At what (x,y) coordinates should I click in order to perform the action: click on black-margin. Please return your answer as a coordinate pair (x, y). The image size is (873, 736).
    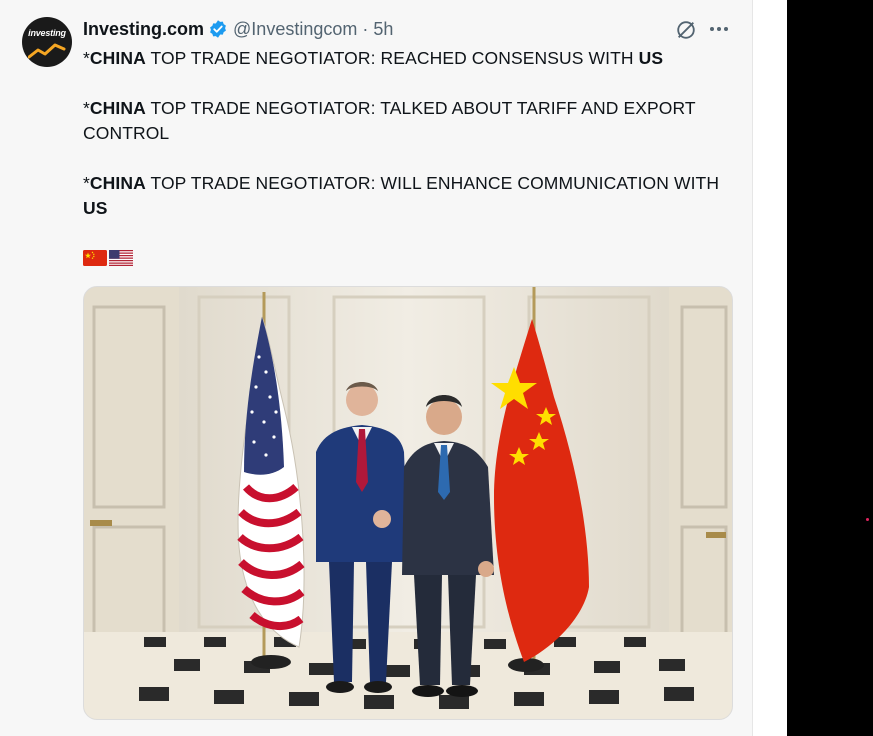
    Looking at the image, I should click on (830, 368).